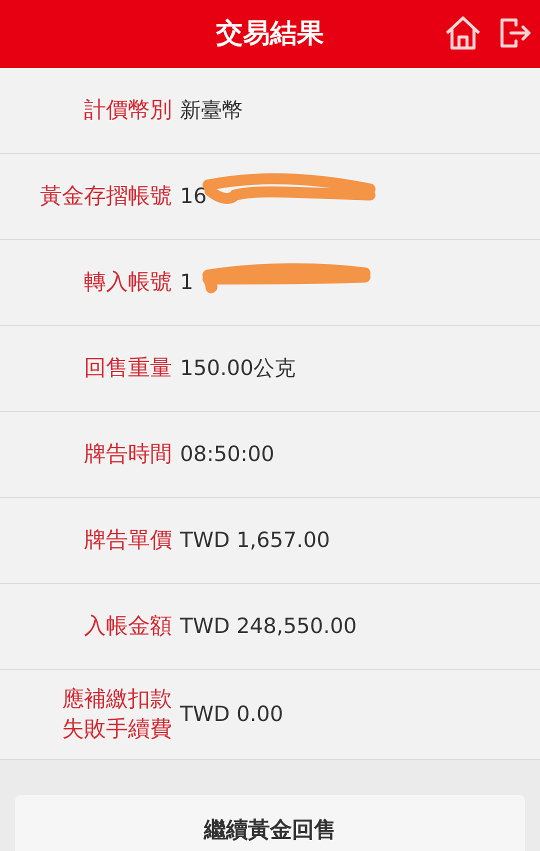  I want to click on field-label: 轉入帳號, so click(128, 282).